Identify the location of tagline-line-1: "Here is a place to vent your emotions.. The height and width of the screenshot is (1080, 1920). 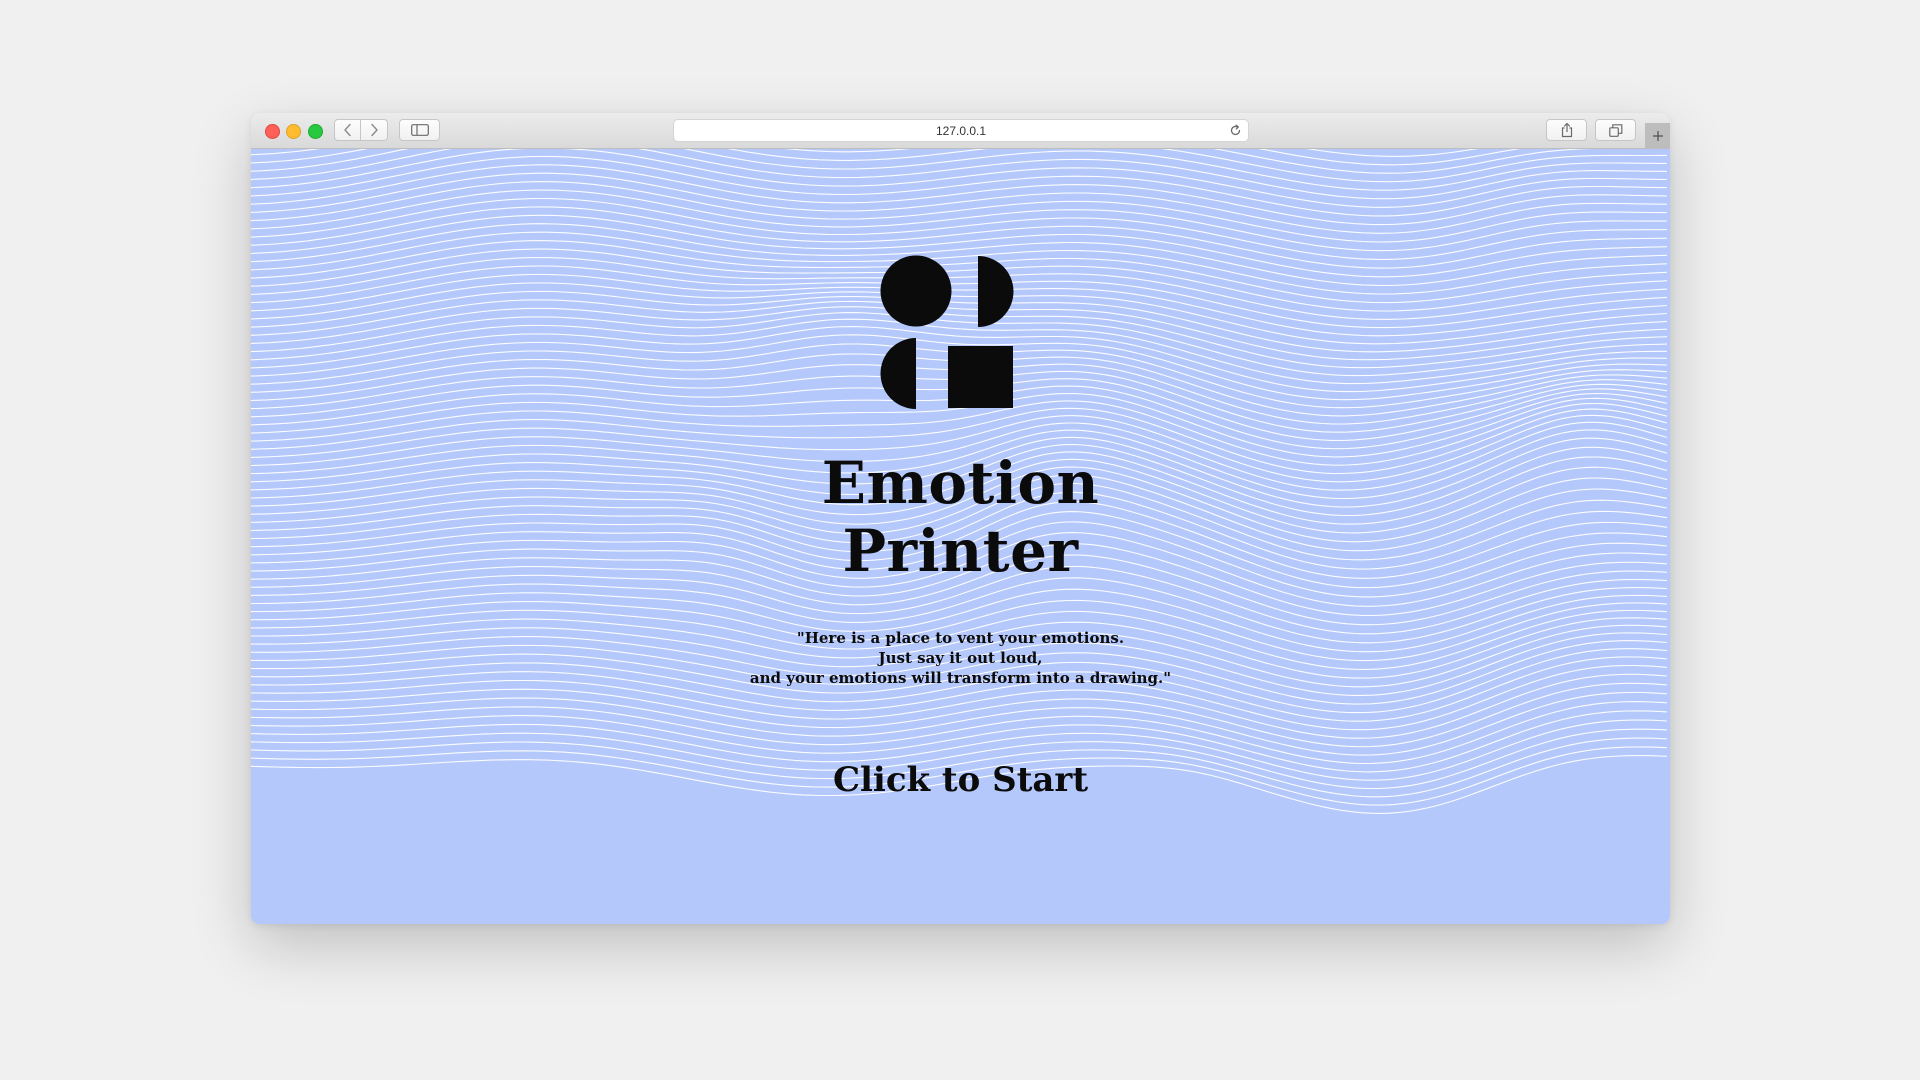
(960, 638).